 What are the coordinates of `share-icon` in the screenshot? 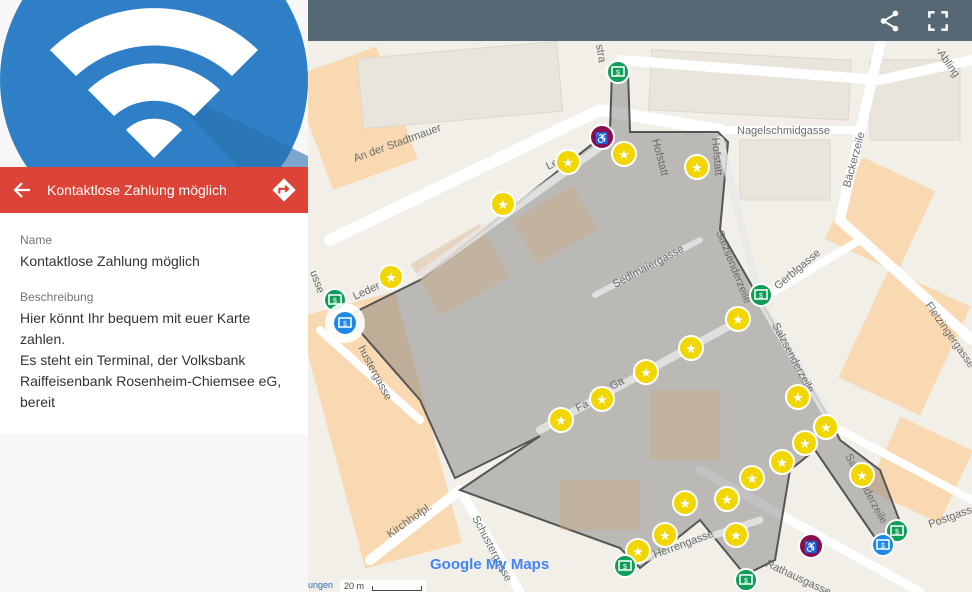 It's located at (890, 21).